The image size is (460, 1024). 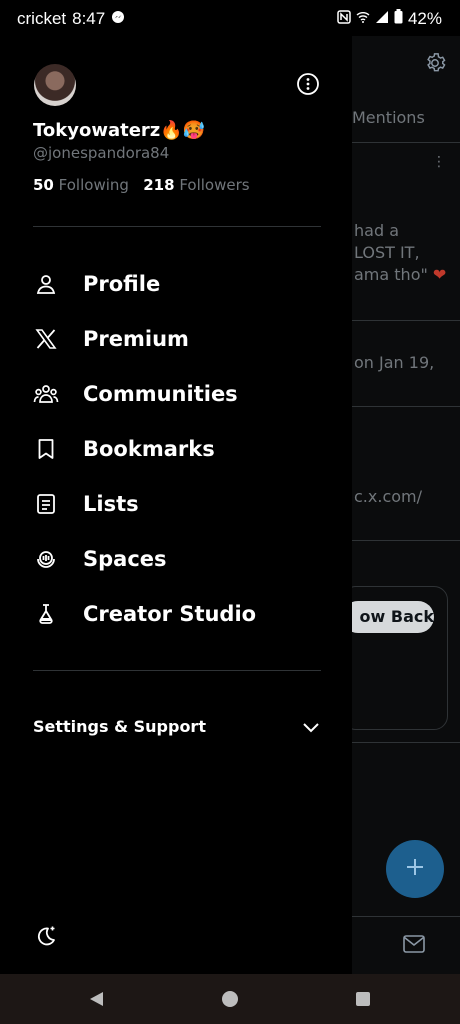 I want to click on menu-item-label: Lists, so click(x=111, y=503).